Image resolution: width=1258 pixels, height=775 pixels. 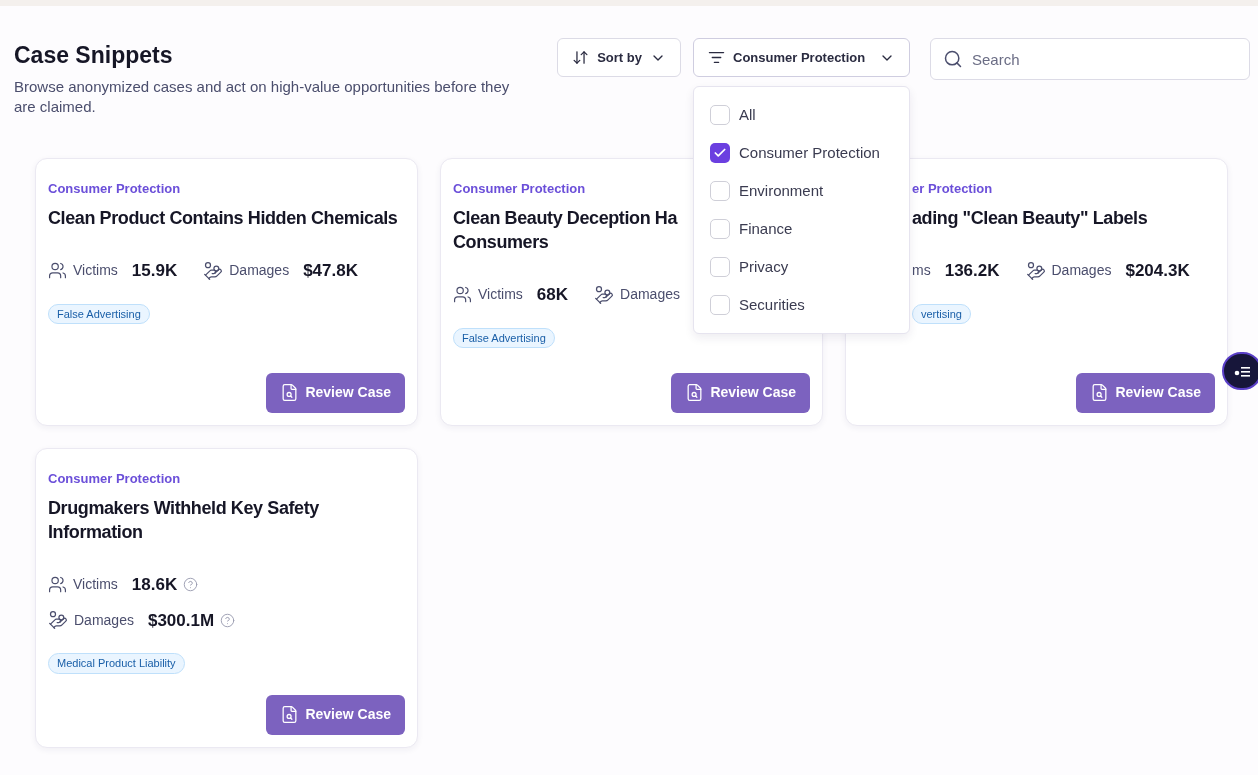 What do you see at coordinates (801, 57) in the screenshot?
I see `filter-dropdown: Consumer Protection` at bounding box center [801, 57].